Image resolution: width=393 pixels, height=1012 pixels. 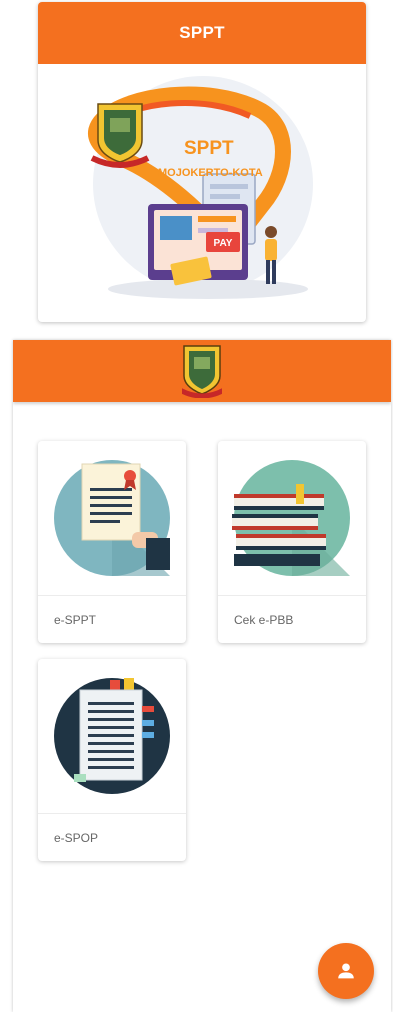 What do you see at coordinates (223, 243) in the screenshot?
I see `pay-label: PAY` at bounding box center [223, 243].